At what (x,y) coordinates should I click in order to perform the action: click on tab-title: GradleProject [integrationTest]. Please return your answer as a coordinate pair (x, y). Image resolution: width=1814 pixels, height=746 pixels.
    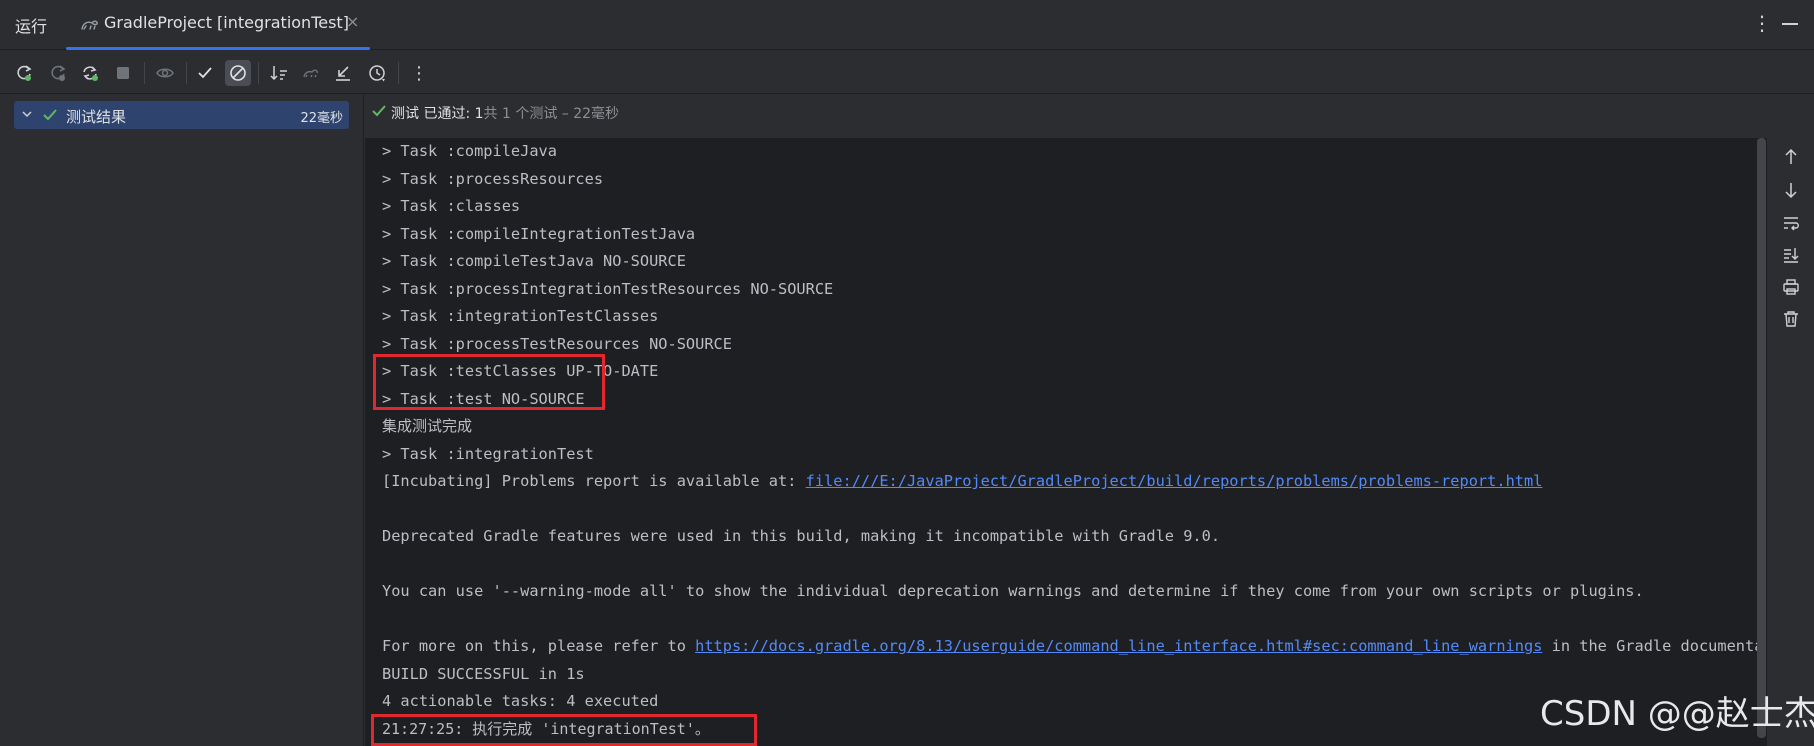
    Looking at the image, I should click on (226, 22).